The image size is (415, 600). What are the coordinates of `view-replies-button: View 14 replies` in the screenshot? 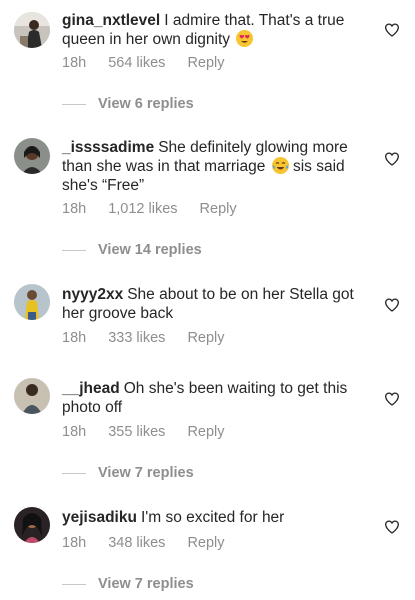 It's located at (132, 250).